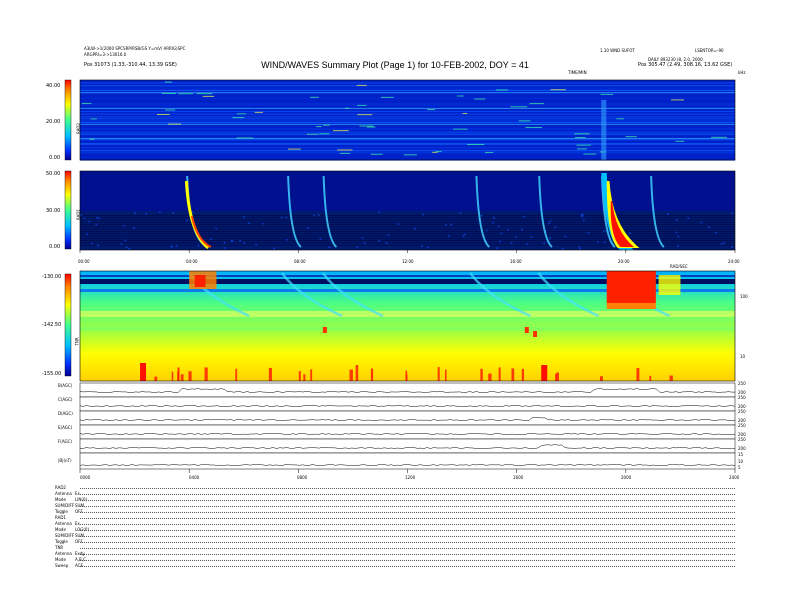 The height and width of the screenshot is (612, 792). Describe the element at coordinates (200, 281) in the screenshot. I see `tnr-burst-0400-red` at that location.